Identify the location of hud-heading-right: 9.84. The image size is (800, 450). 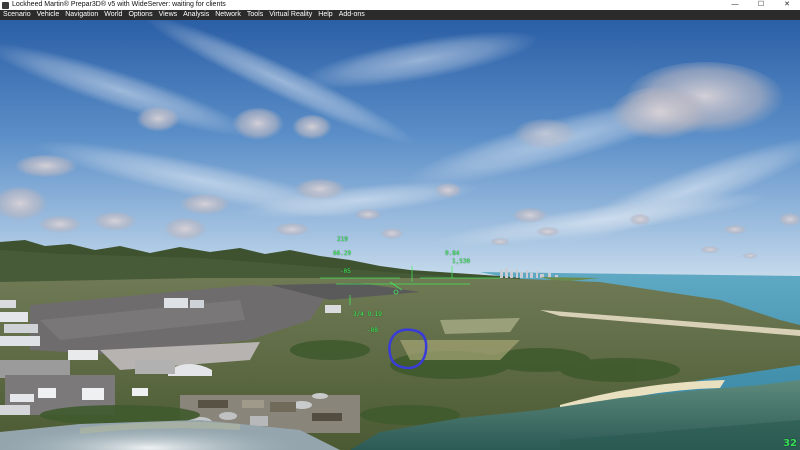
(452, 253).